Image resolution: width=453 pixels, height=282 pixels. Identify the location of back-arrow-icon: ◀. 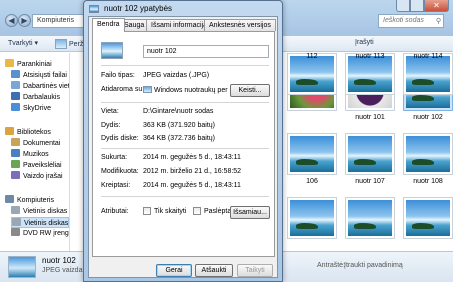
(11, 20).